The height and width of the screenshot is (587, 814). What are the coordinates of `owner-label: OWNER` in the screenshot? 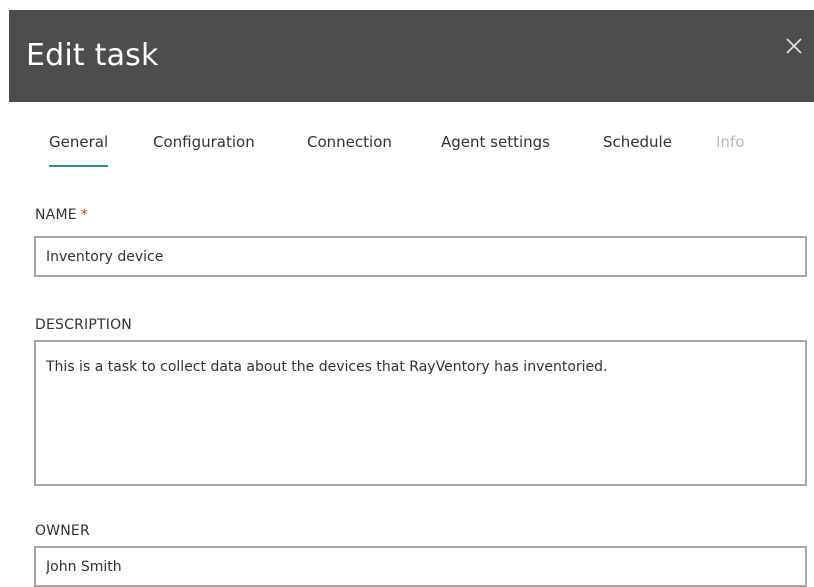 It's located at (62, 531).